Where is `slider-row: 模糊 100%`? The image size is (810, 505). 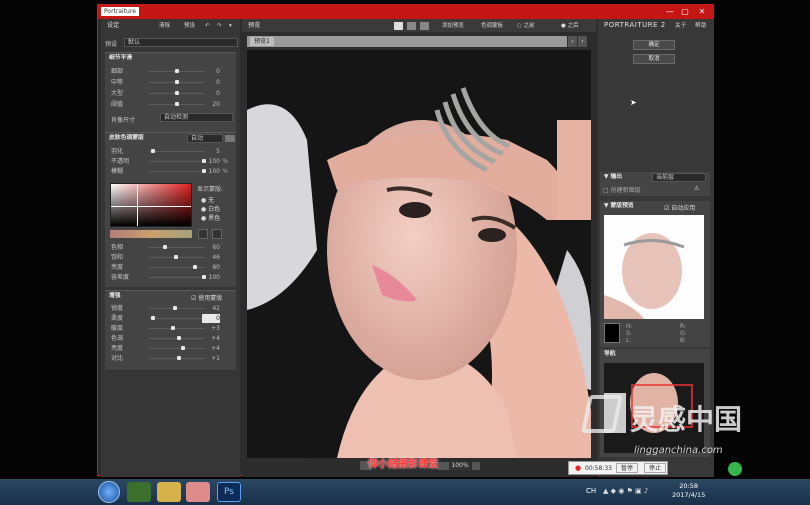 slider-row: 模糊 100% is located at coordinates (170, 171).